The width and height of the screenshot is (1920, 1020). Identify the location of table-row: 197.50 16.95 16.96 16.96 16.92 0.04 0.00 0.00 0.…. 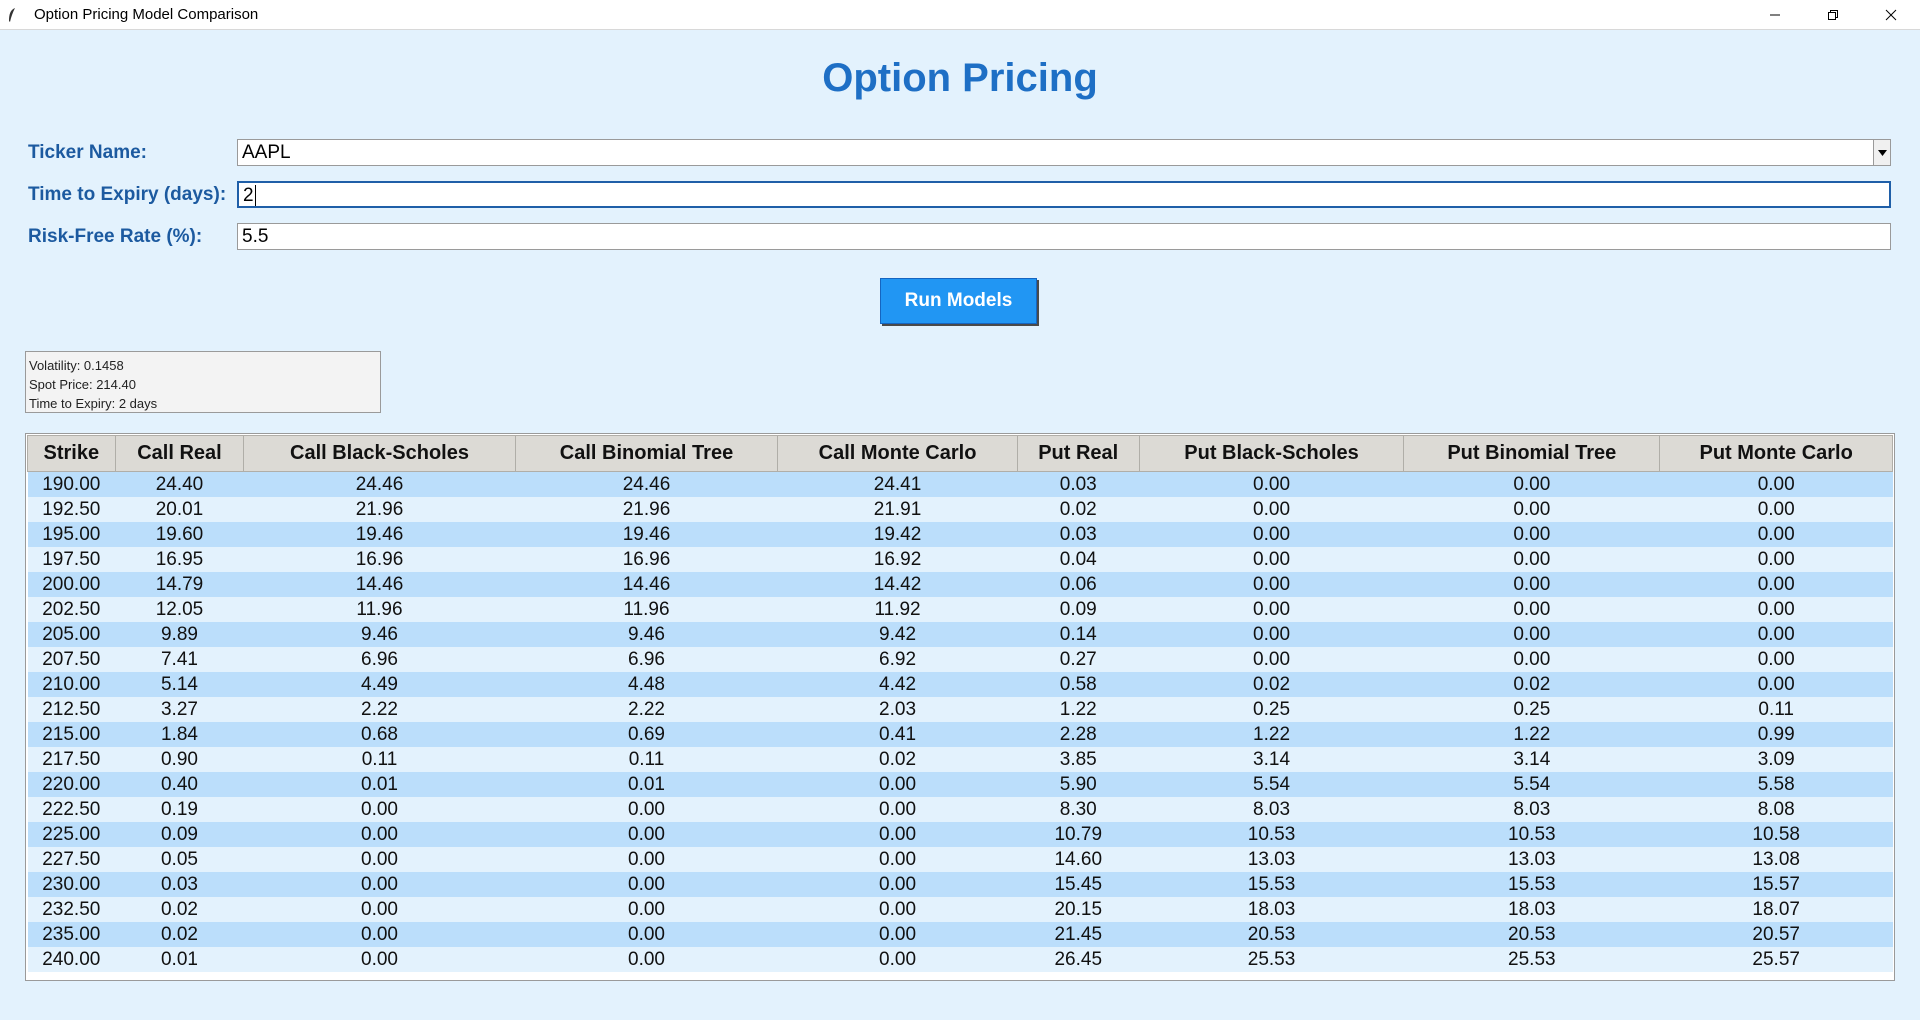
(960, 559).